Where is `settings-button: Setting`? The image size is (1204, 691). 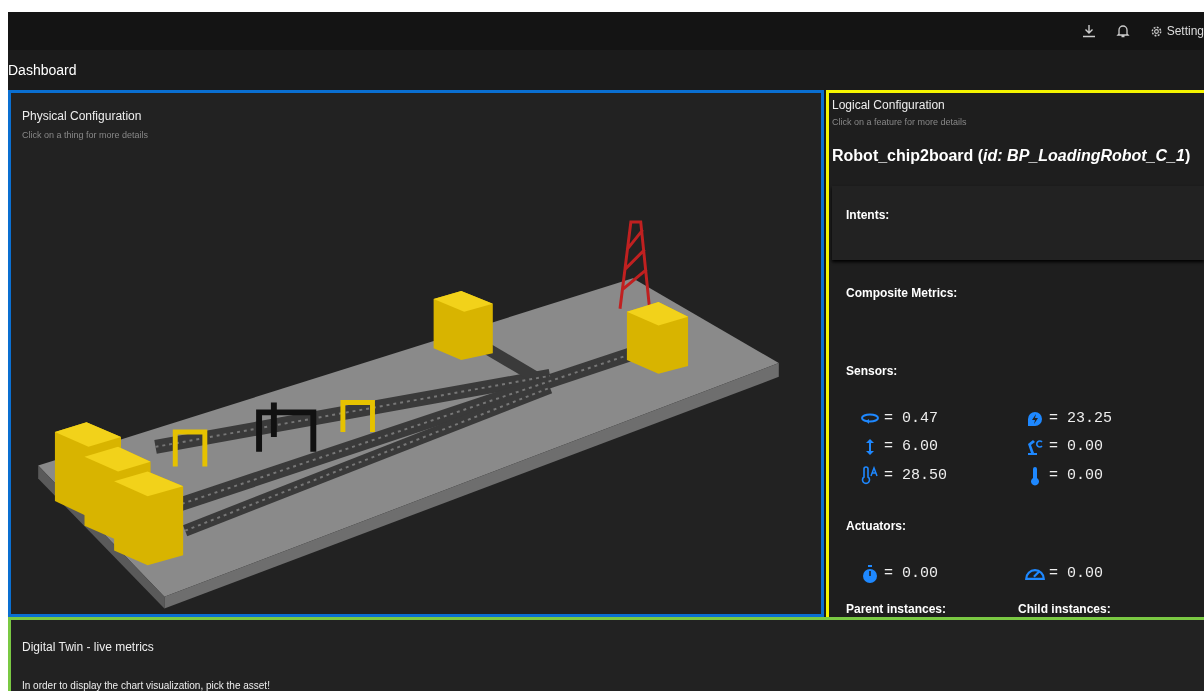 settings-button: Setting is located at coordinates (1176, 31).